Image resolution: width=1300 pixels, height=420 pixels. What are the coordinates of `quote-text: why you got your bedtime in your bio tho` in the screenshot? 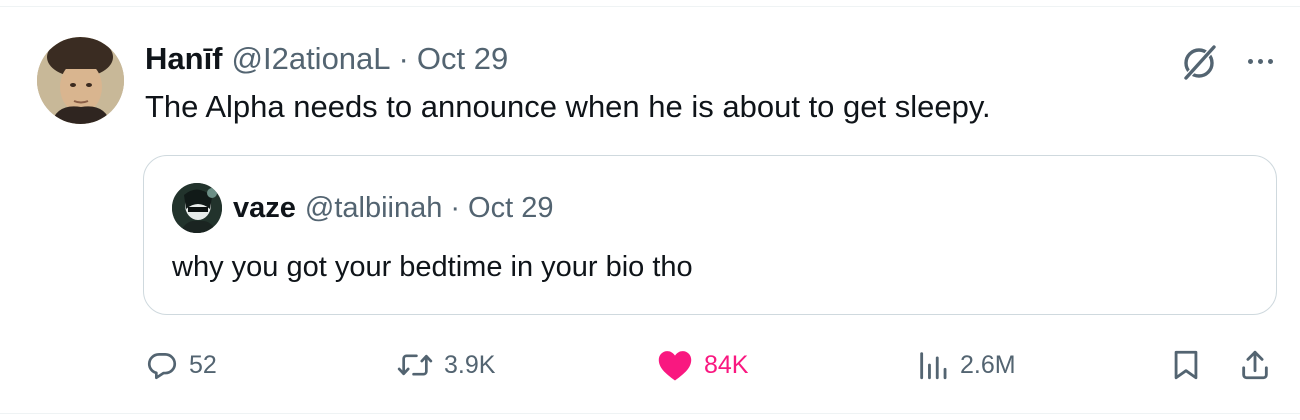 It's located at (432, 267).